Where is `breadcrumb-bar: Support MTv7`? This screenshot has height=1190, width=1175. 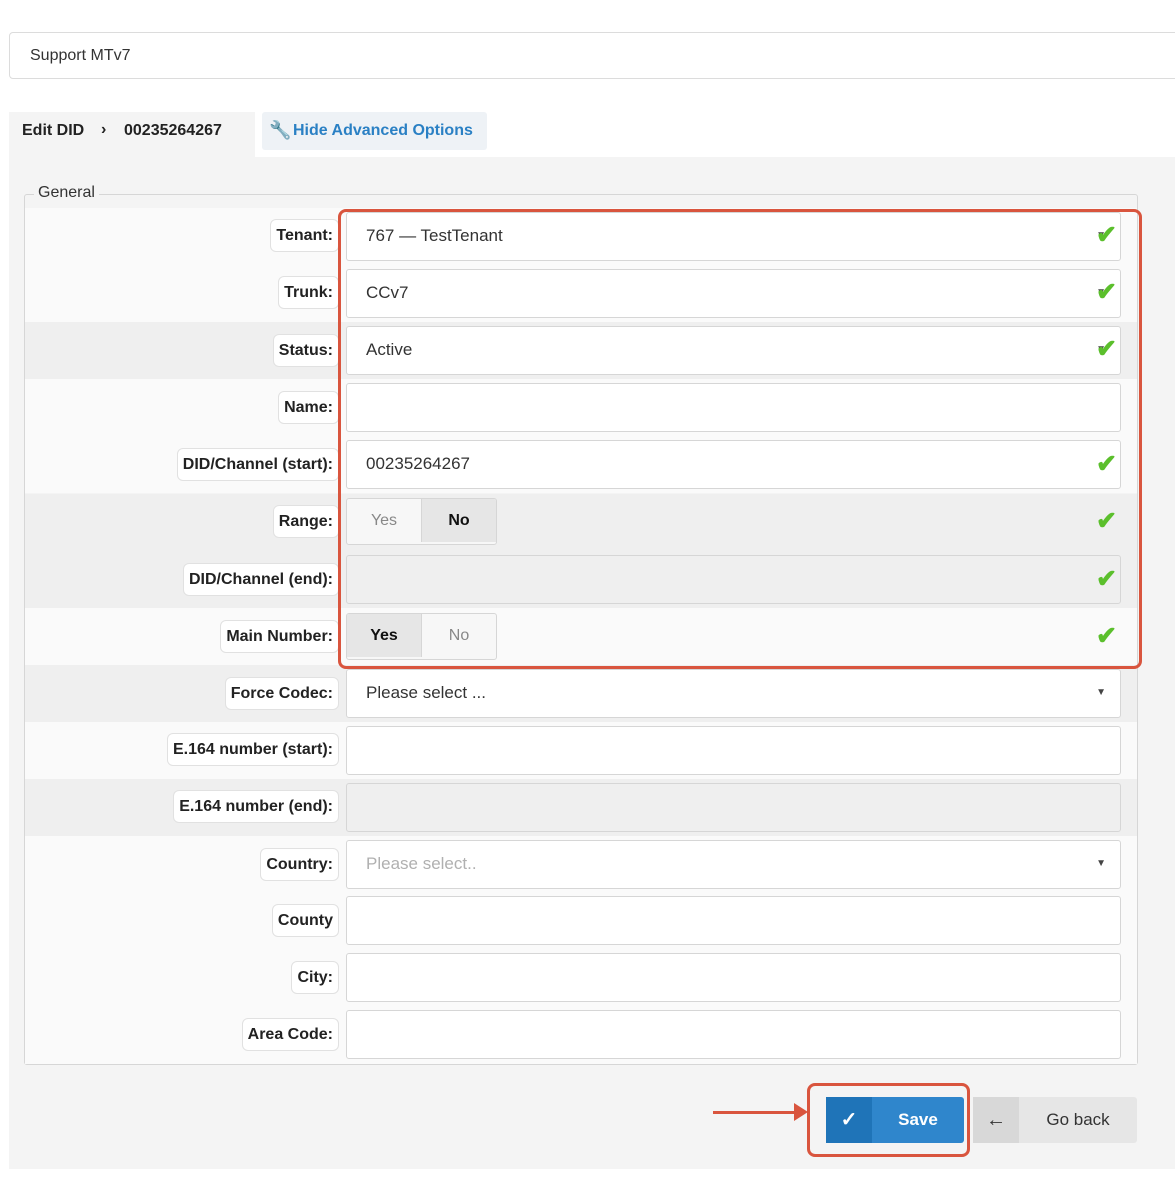 breadcrumb-bar: Support MTv7 is located at coordinates (592, 55).